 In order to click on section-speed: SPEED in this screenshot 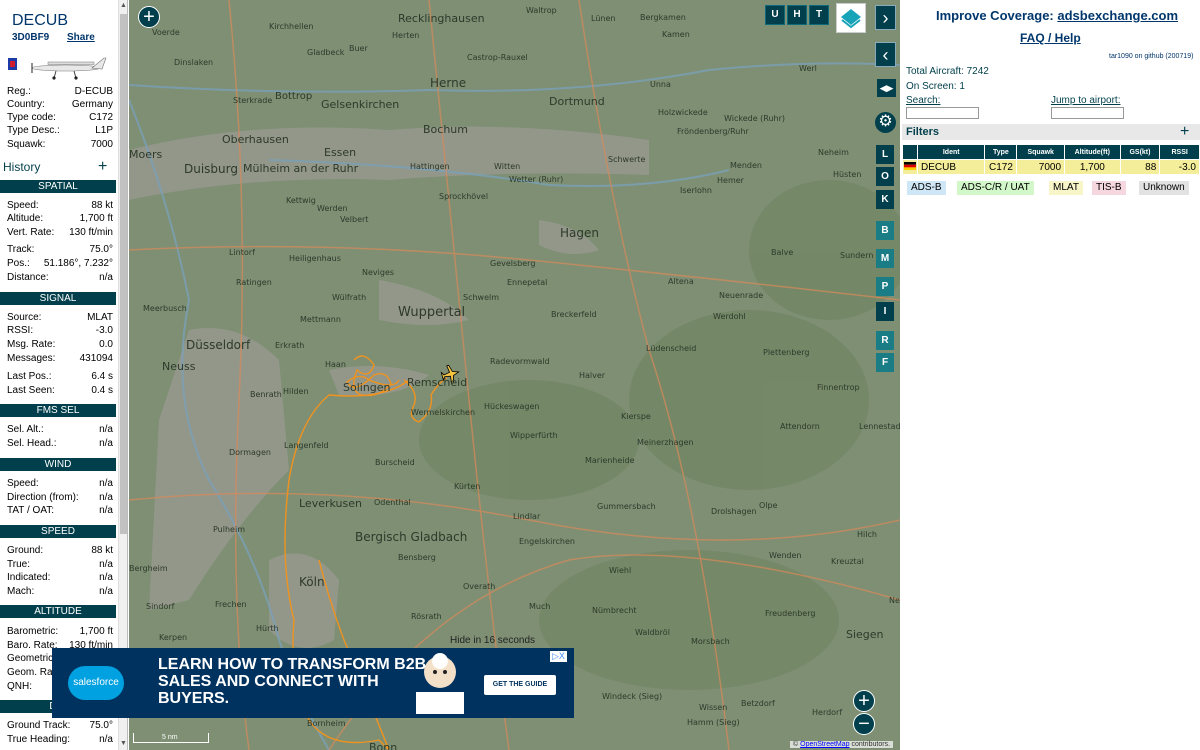, I will do `click(58, 531)`.